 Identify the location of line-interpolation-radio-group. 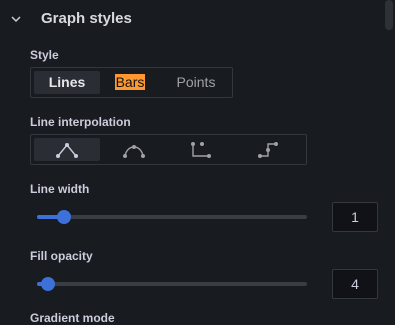
(168, 149).